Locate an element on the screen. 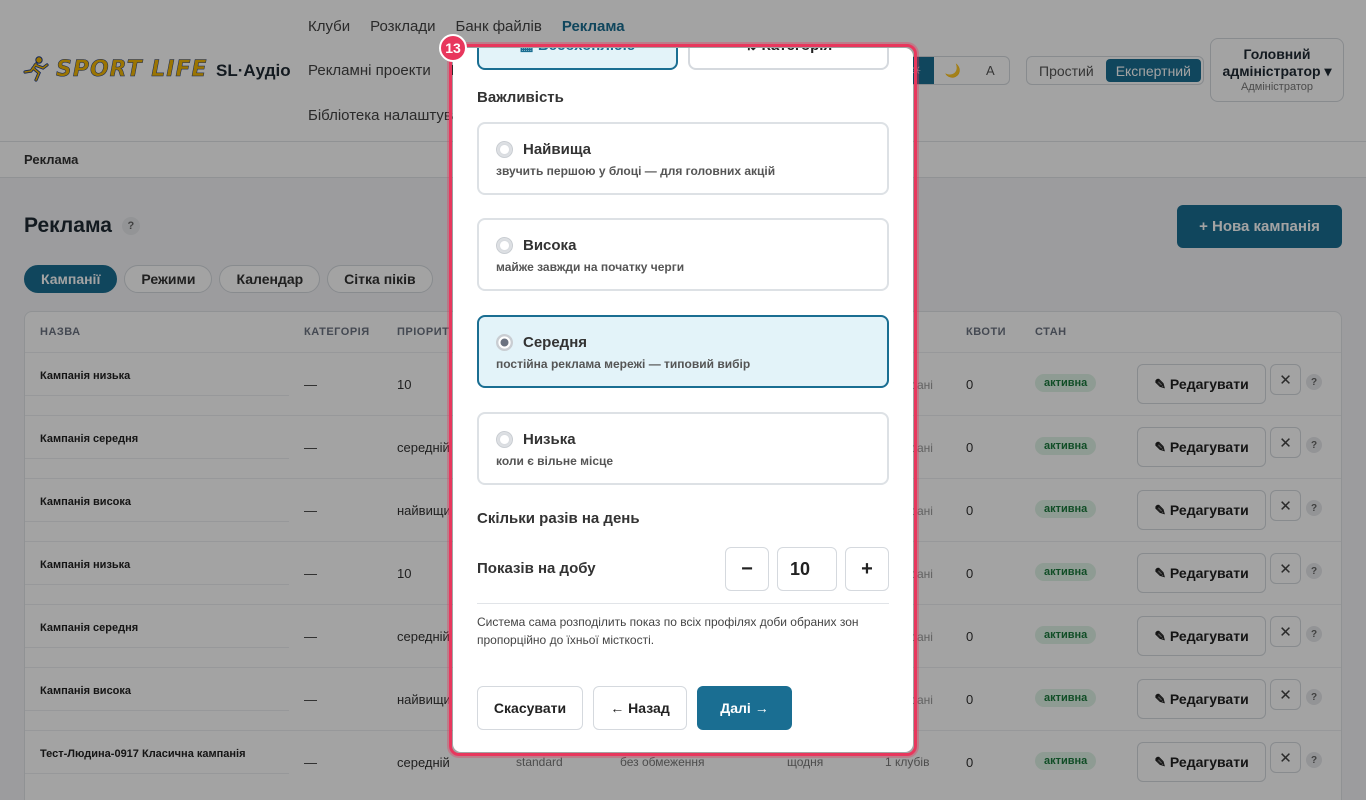  divider is located at coordinates (683, 603).